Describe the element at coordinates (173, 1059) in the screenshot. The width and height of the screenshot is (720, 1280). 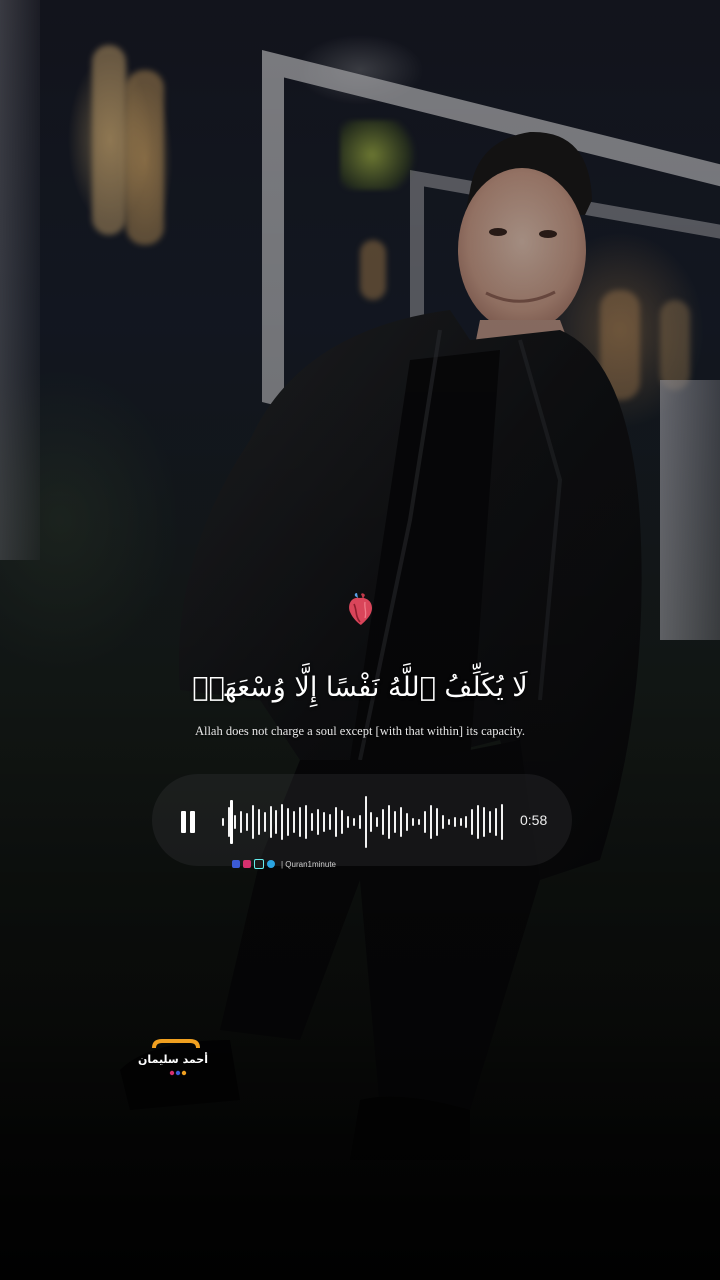
I see `logo-lettering: أحمد سليمان` at that location.